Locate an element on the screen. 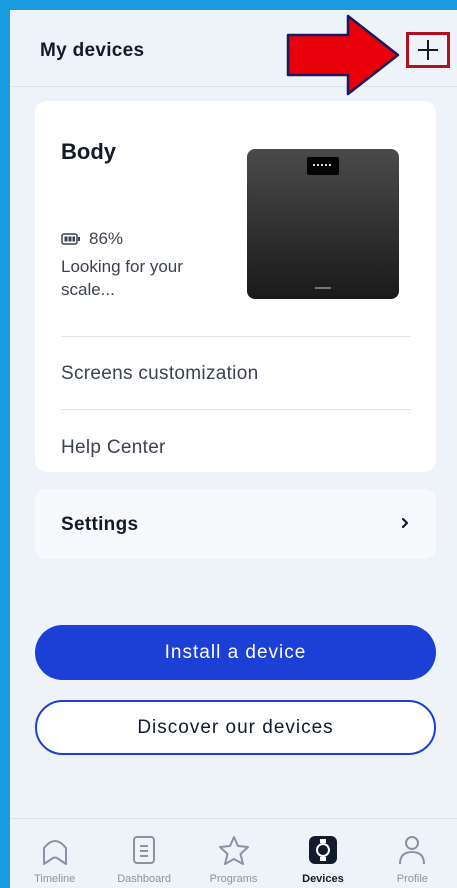 This screenshot has width=457, height=888. arrow-right-icon is located at coordinates (343, 55).